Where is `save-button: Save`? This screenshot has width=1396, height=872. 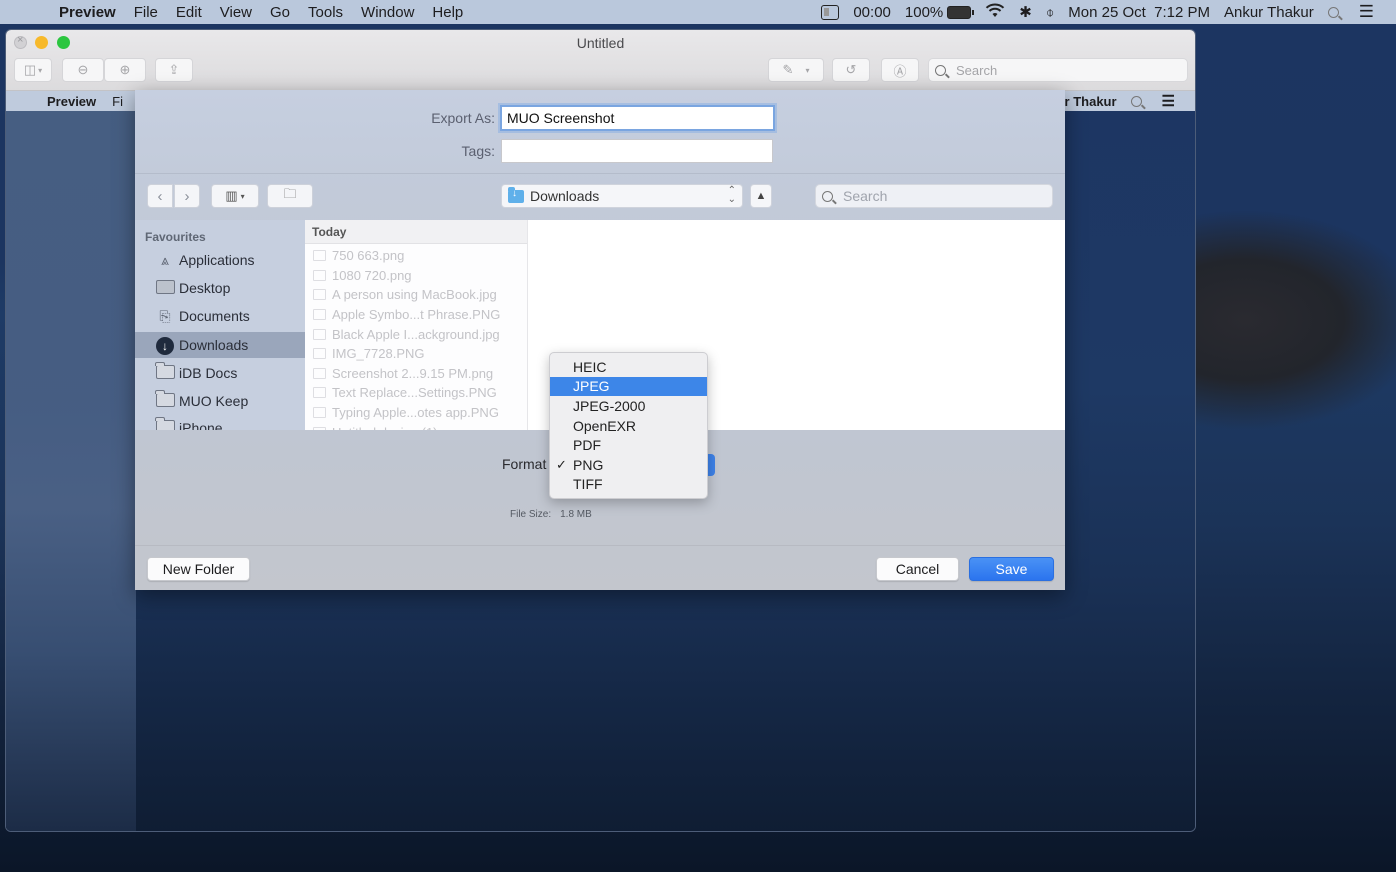
save-button: Save is located at coordinates (1011, 569).